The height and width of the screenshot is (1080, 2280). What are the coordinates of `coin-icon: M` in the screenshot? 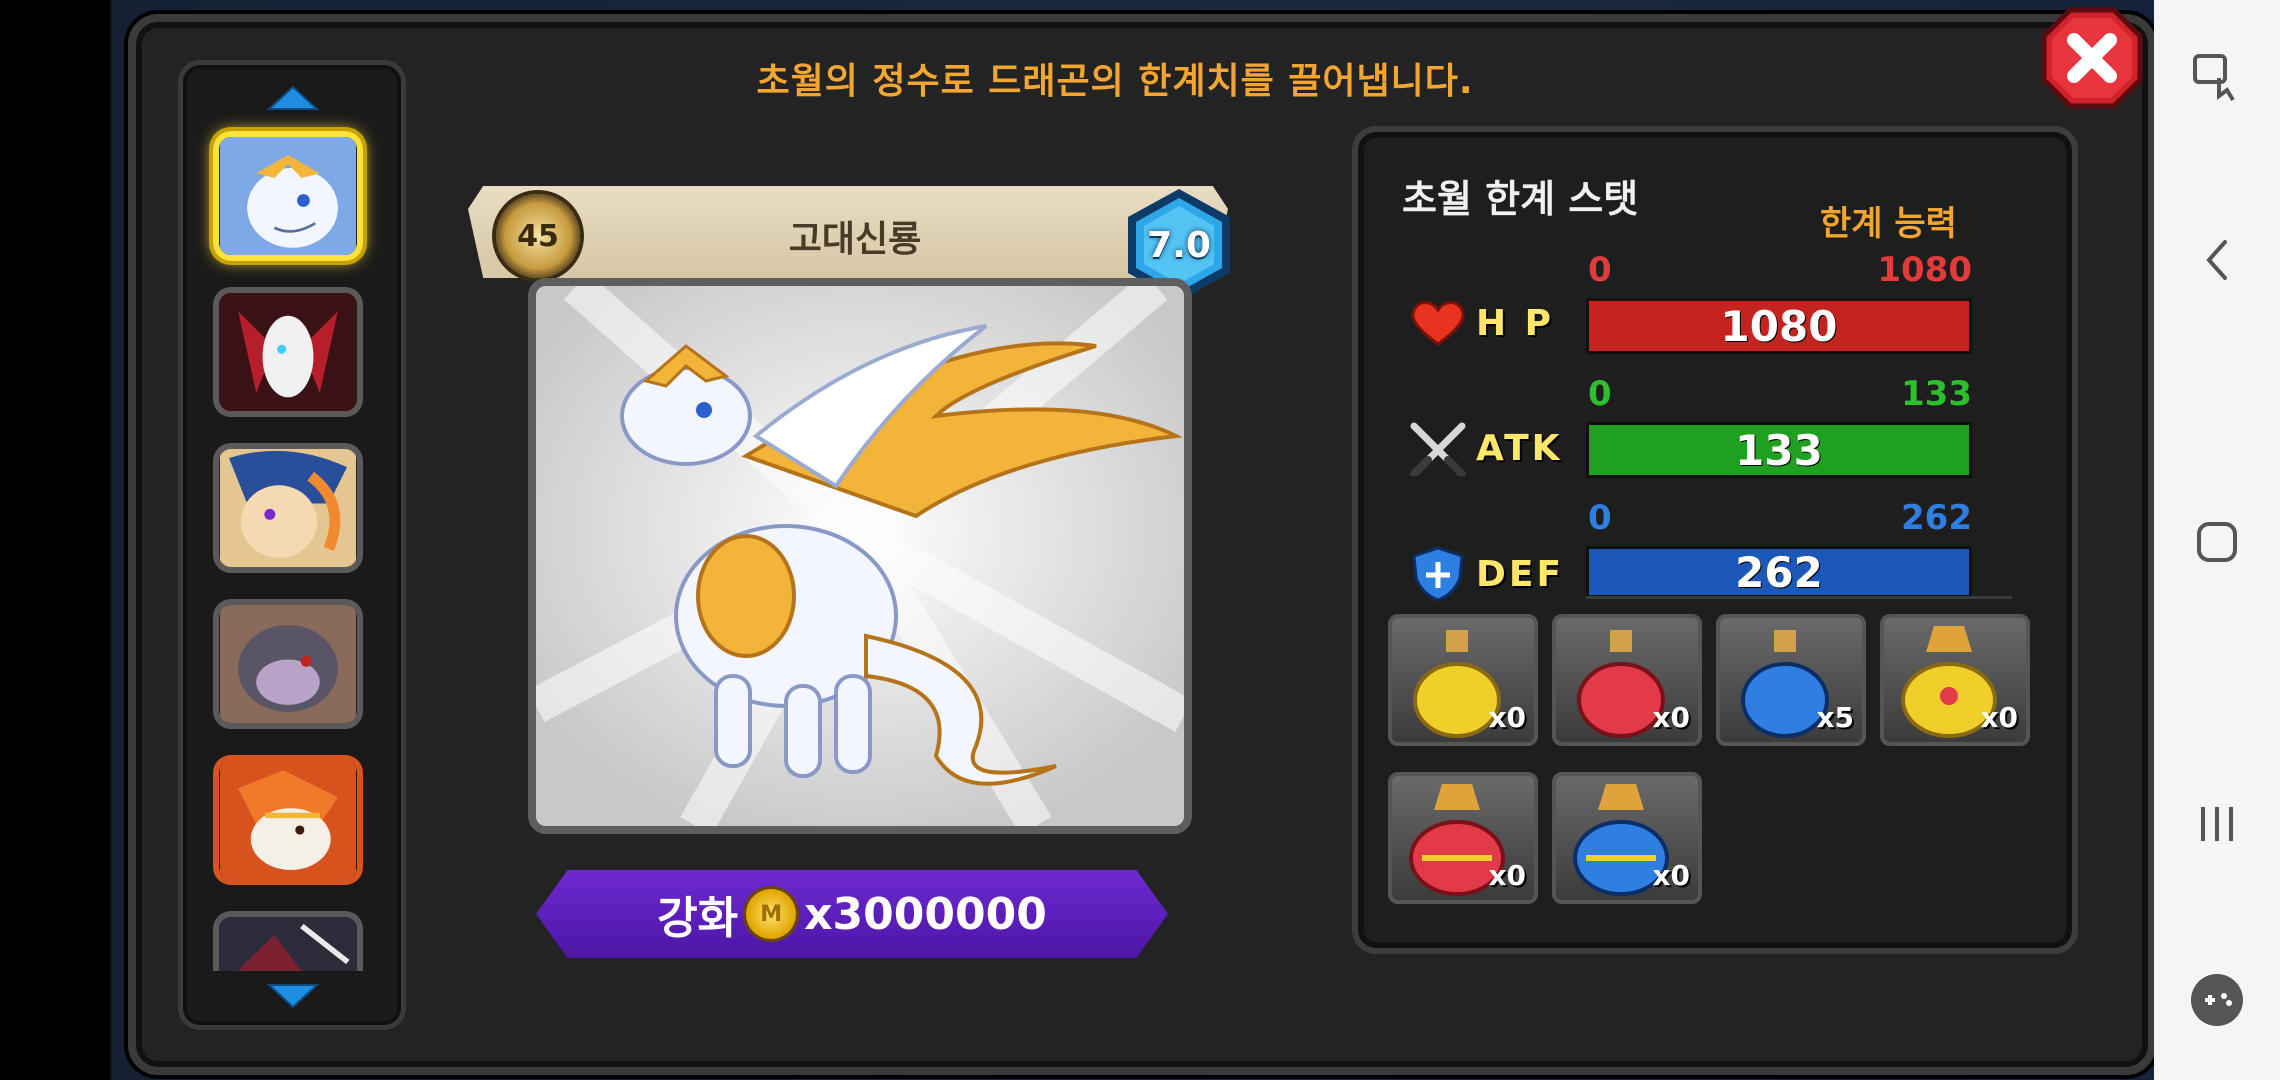 It's located at (771, 914).